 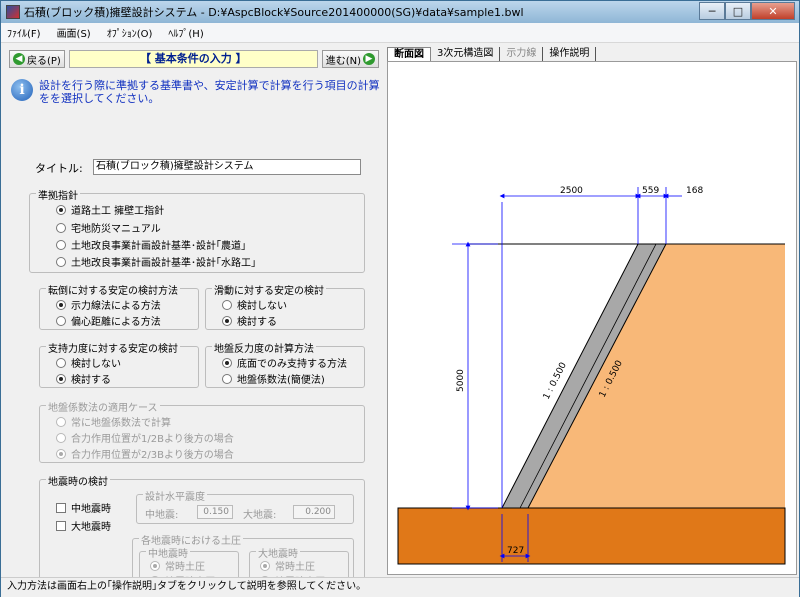 I want to click on foundation-base, so click(x=591, y=536).